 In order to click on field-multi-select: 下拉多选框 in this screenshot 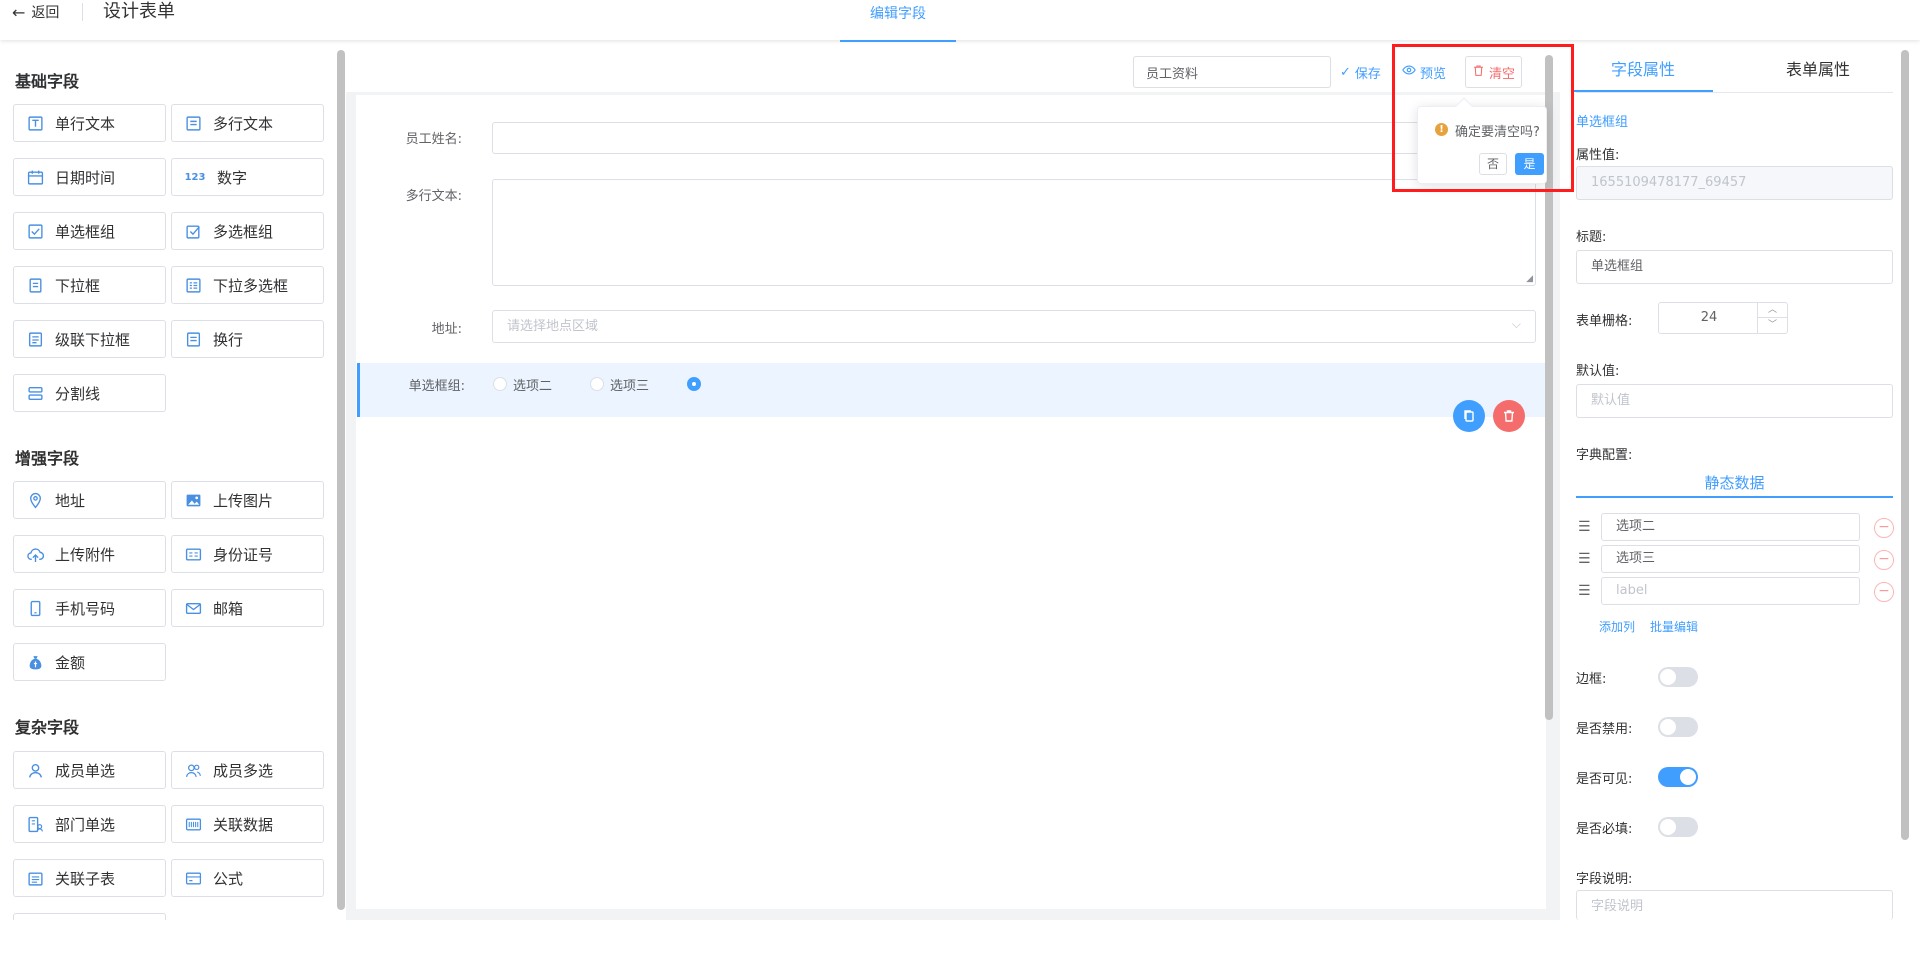, I will do `click(247, 285)`.